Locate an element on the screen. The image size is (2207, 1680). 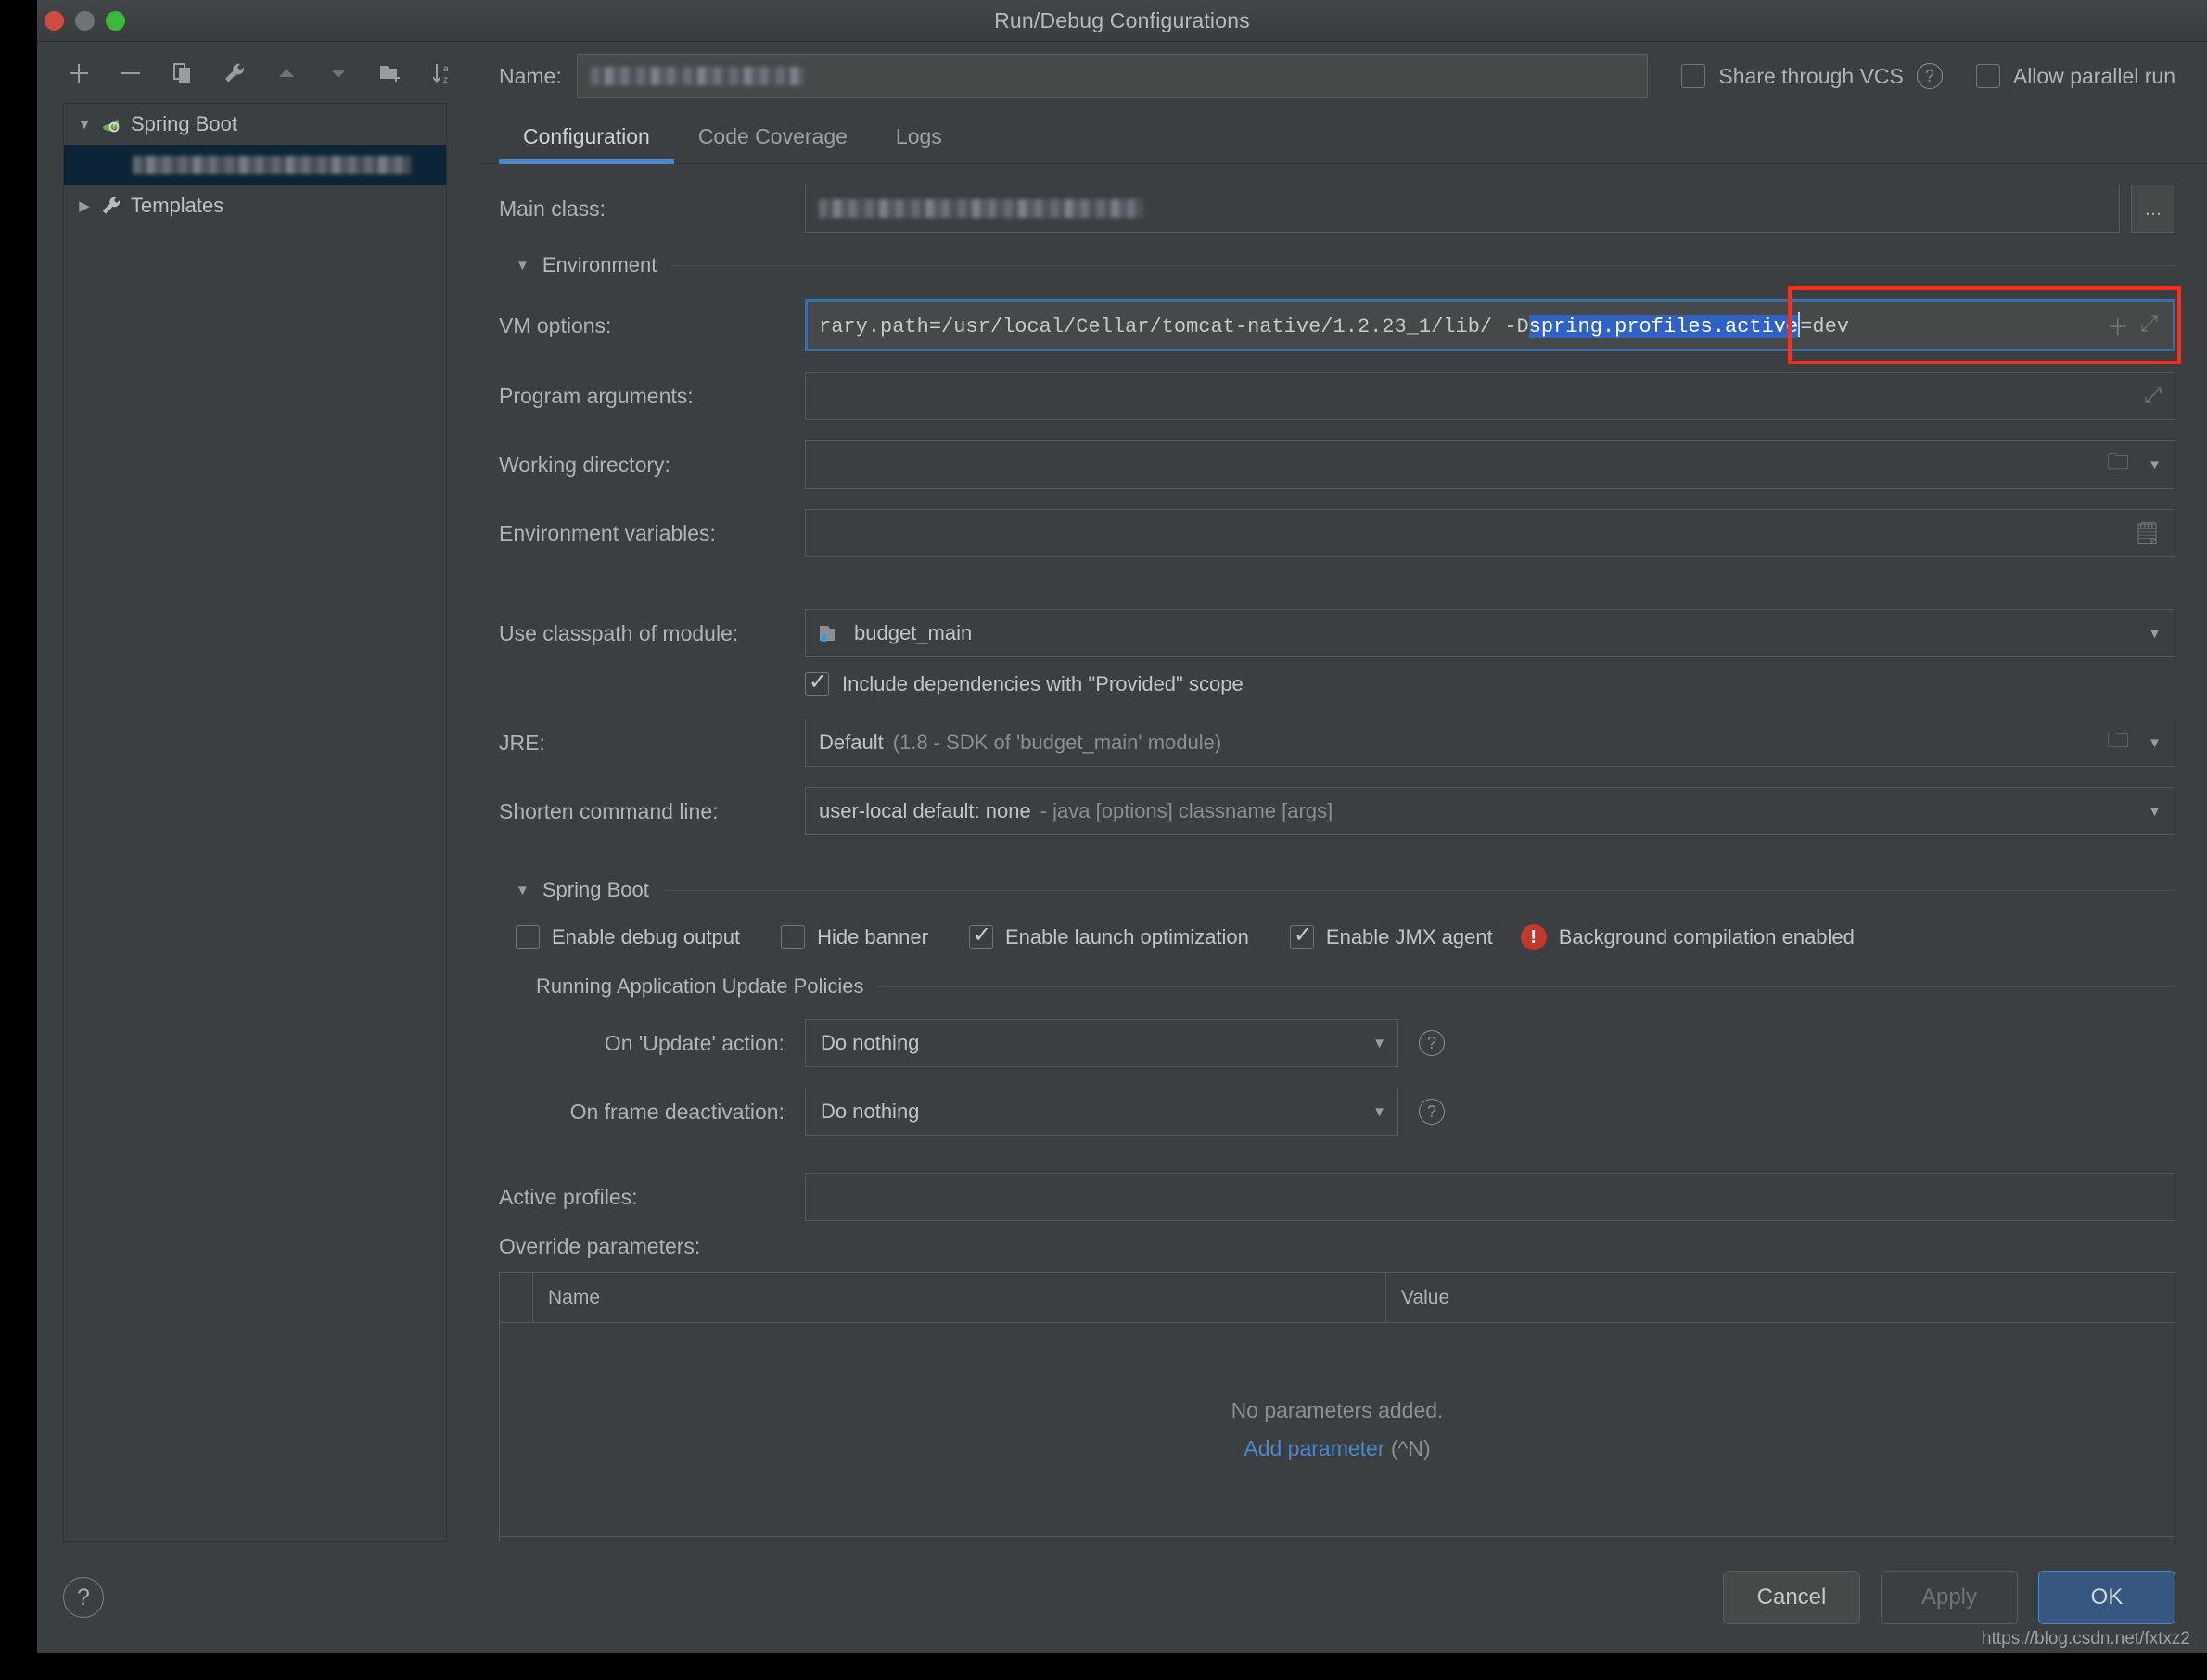
program-arguments-input: ⤢ is located at coordinates (1490, 396).